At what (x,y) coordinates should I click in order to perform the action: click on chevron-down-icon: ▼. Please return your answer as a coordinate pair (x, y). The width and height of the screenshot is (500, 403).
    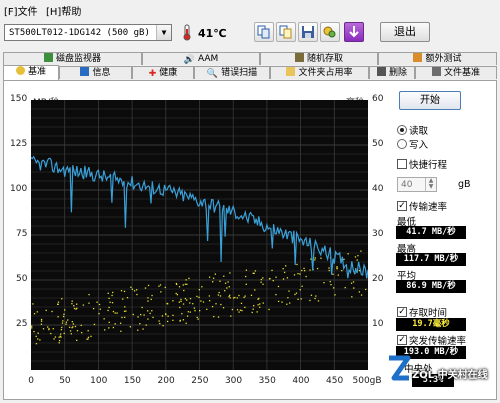
    Looking at the image, I should click on (163, 32).